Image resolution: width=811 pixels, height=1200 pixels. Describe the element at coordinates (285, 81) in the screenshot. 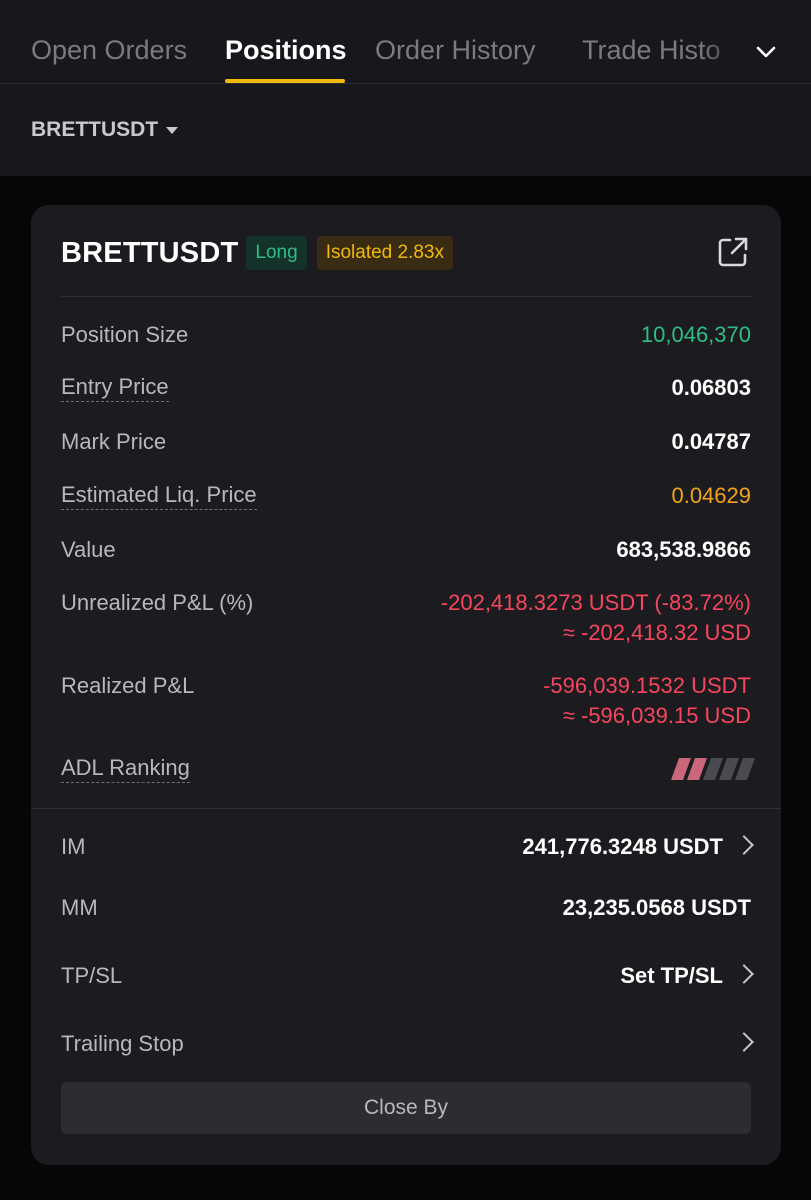

I see `active-tab-indicator` at that location.